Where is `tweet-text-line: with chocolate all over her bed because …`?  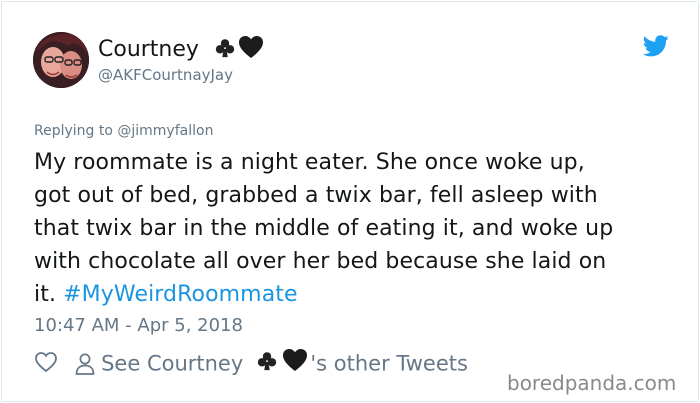 tweet-text-line: with chocolate all over her bed because … is located at coordinates (320, 261).